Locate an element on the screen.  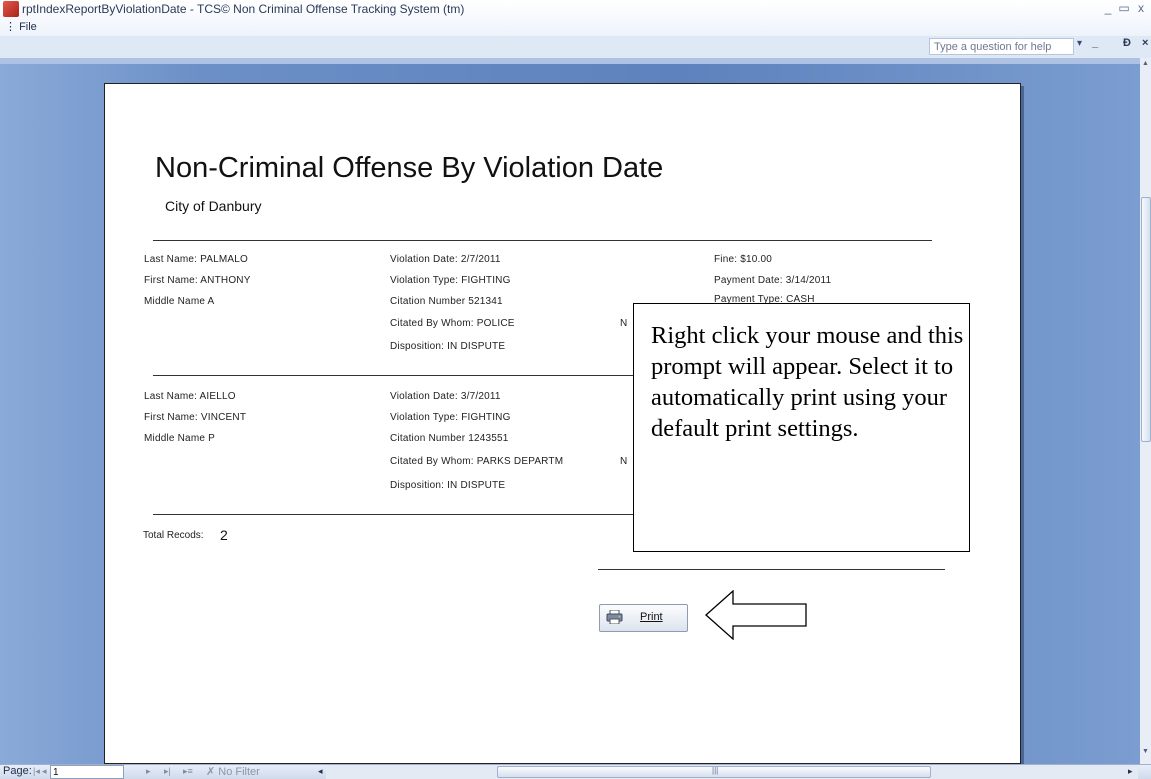
help-search-input is located at coordinates (1001, 46).